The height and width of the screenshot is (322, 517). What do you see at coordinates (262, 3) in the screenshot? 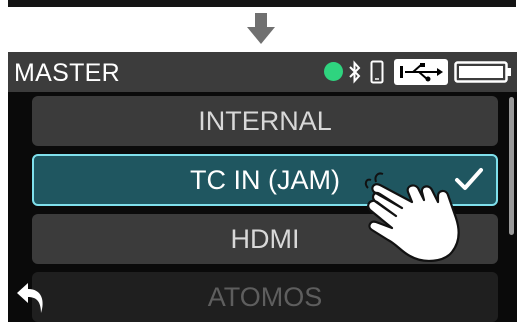
I see `previous-screen-edge` at bounding box center [262, 3].